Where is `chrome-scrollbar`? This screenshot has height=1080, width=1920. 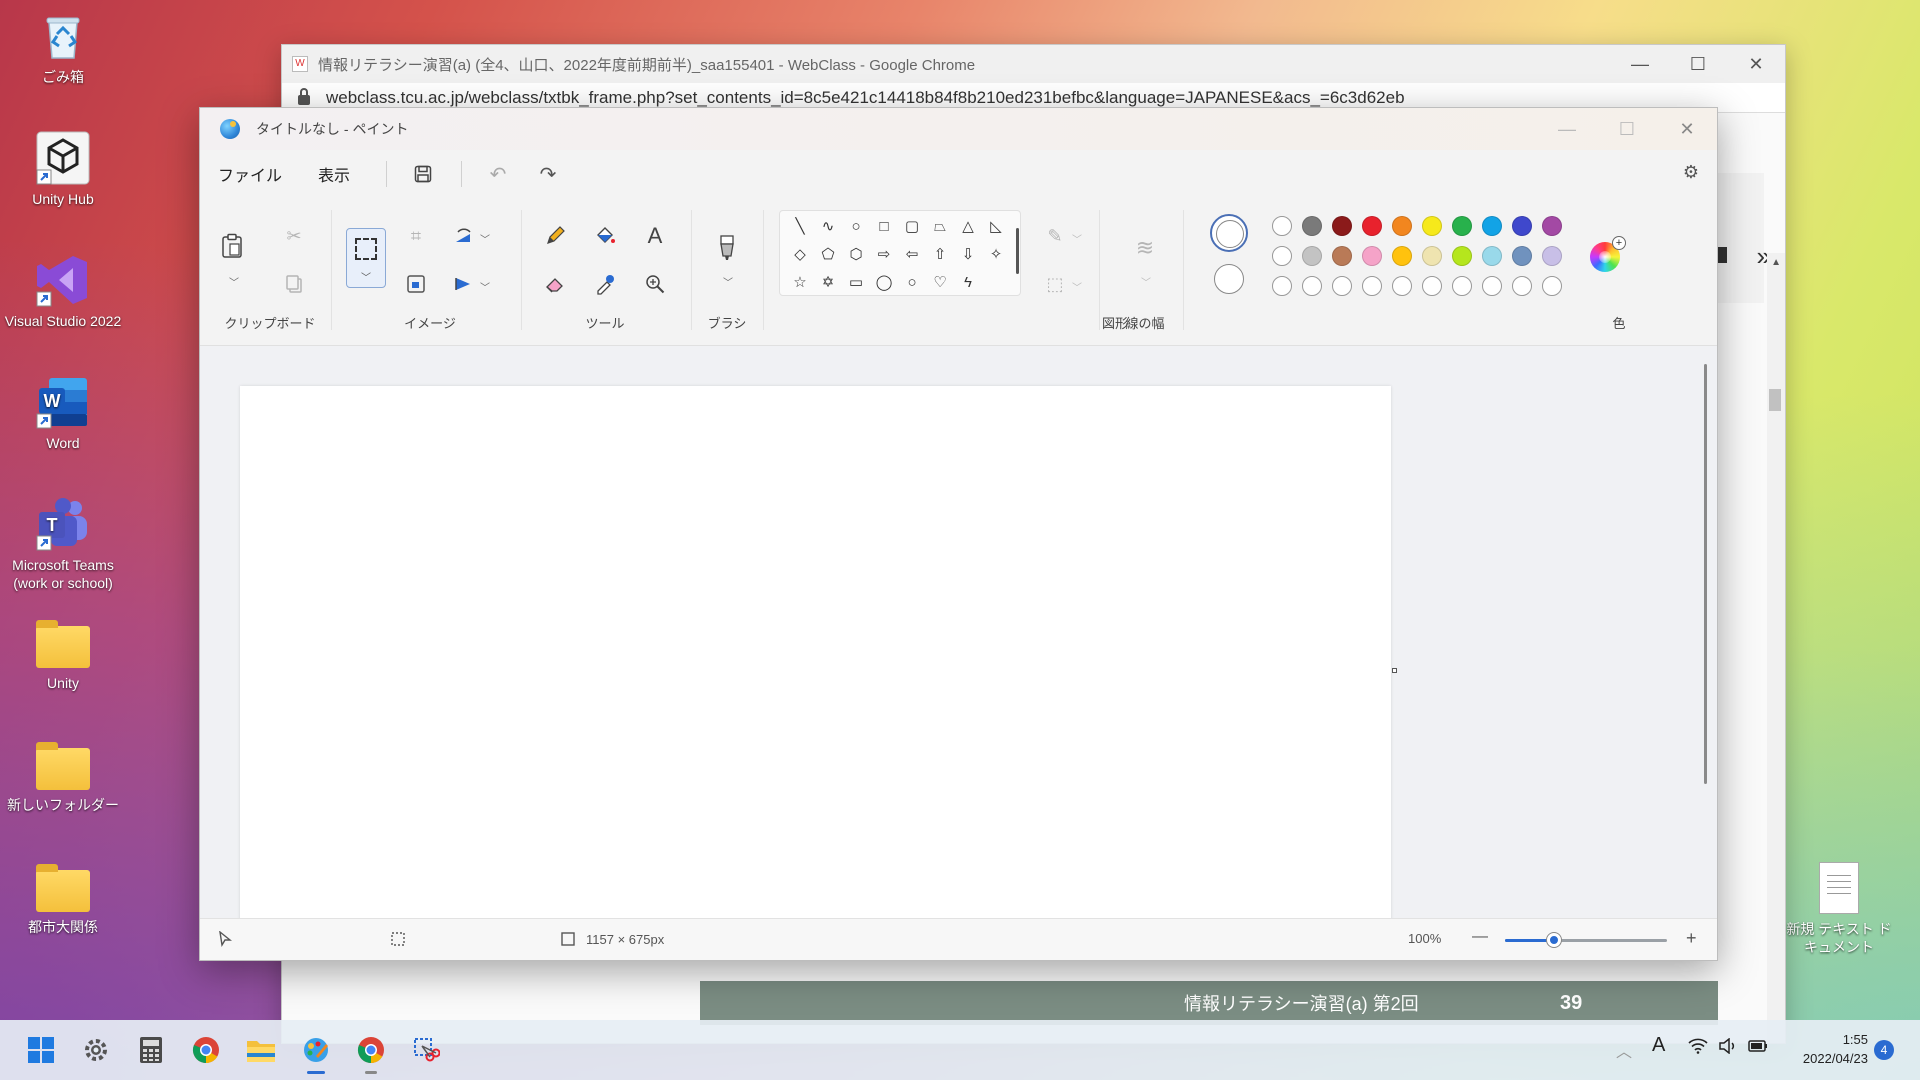 chrome-scrollbar is located at coordinates (1776, 648).